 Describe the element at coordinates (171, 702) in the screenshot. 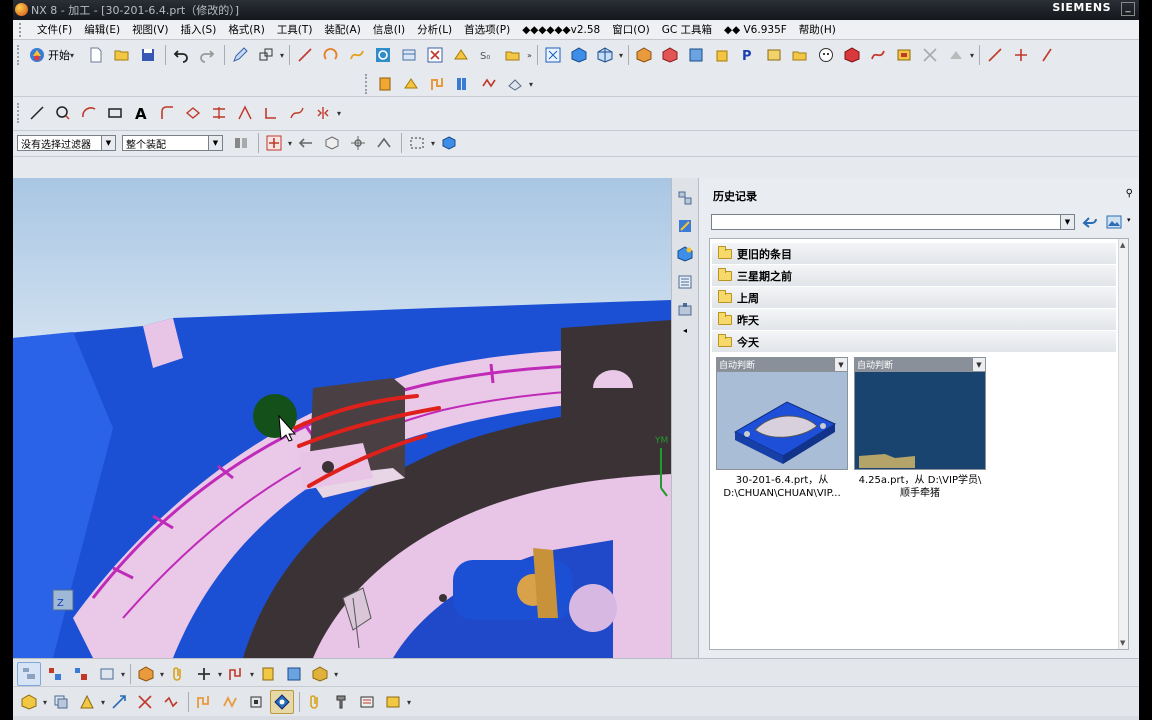

I see `path-step-button` at that location.